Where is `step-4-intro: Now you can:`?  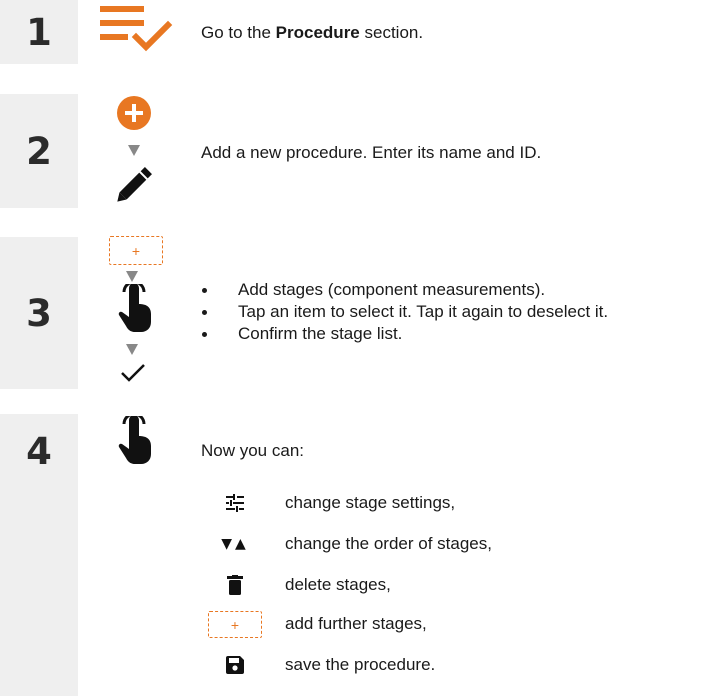
step-4-intro: Now you can: is located at coordinates (252, 450).